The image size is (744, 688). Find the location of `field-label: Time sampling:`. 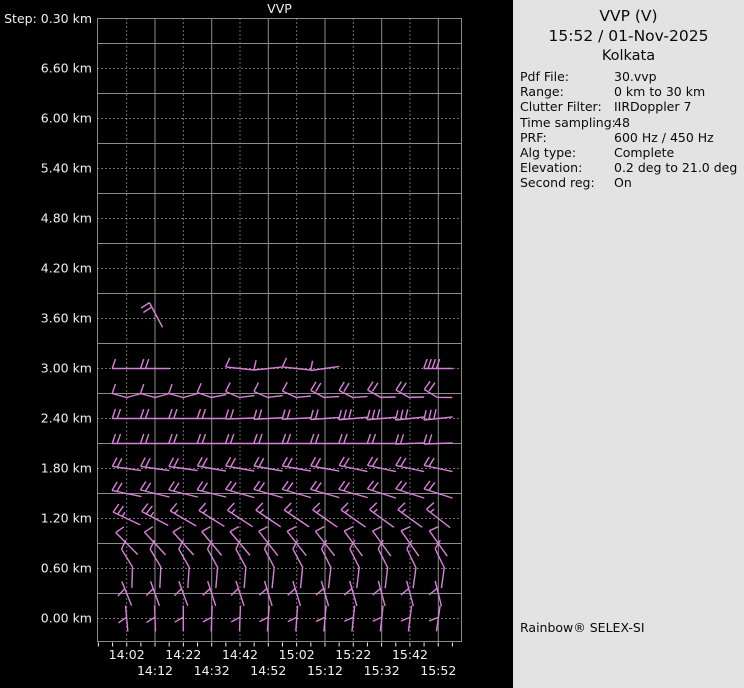

field-label: Time sampling: is located at coordinates (568, 122).